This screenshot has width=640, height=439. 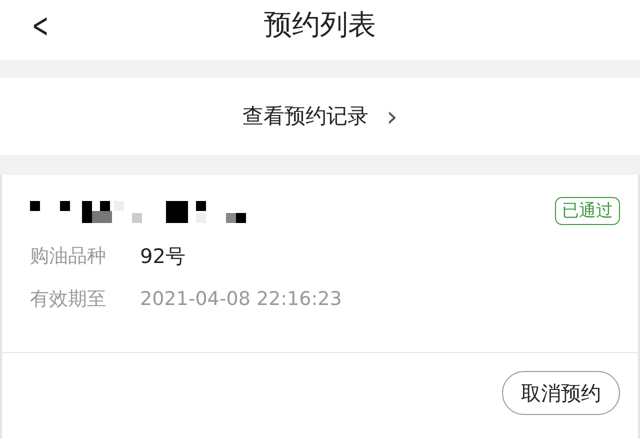 I want to click on field-label: 购油品种, so click(x=68, y=256).